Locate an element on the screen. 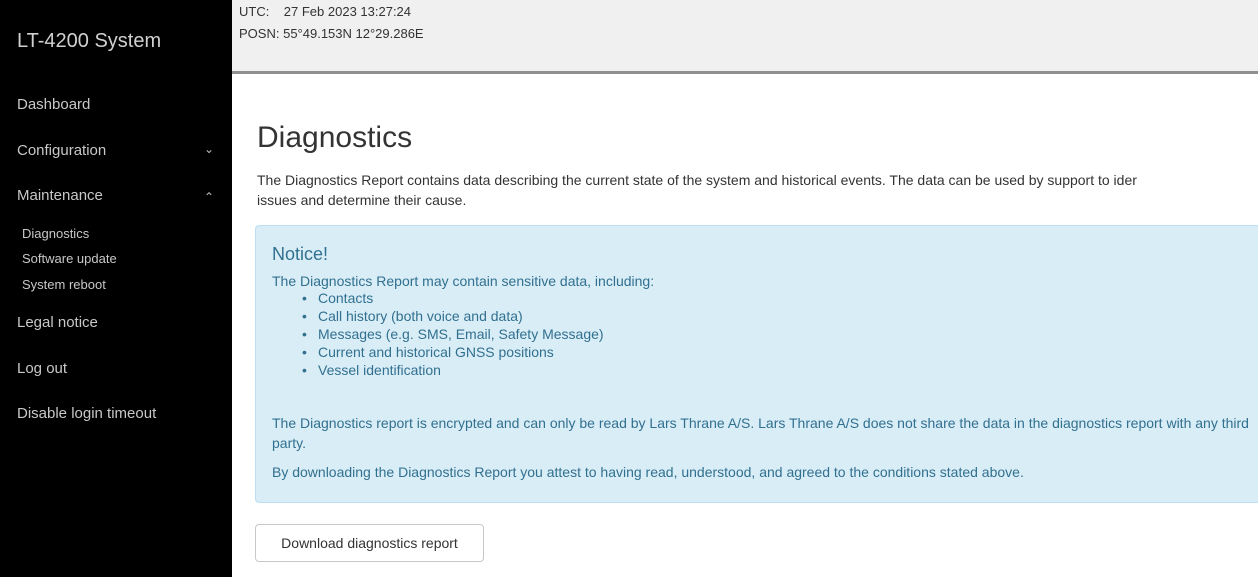  list-item: Call history (both voice and data) is located at coordinates (453, 316).